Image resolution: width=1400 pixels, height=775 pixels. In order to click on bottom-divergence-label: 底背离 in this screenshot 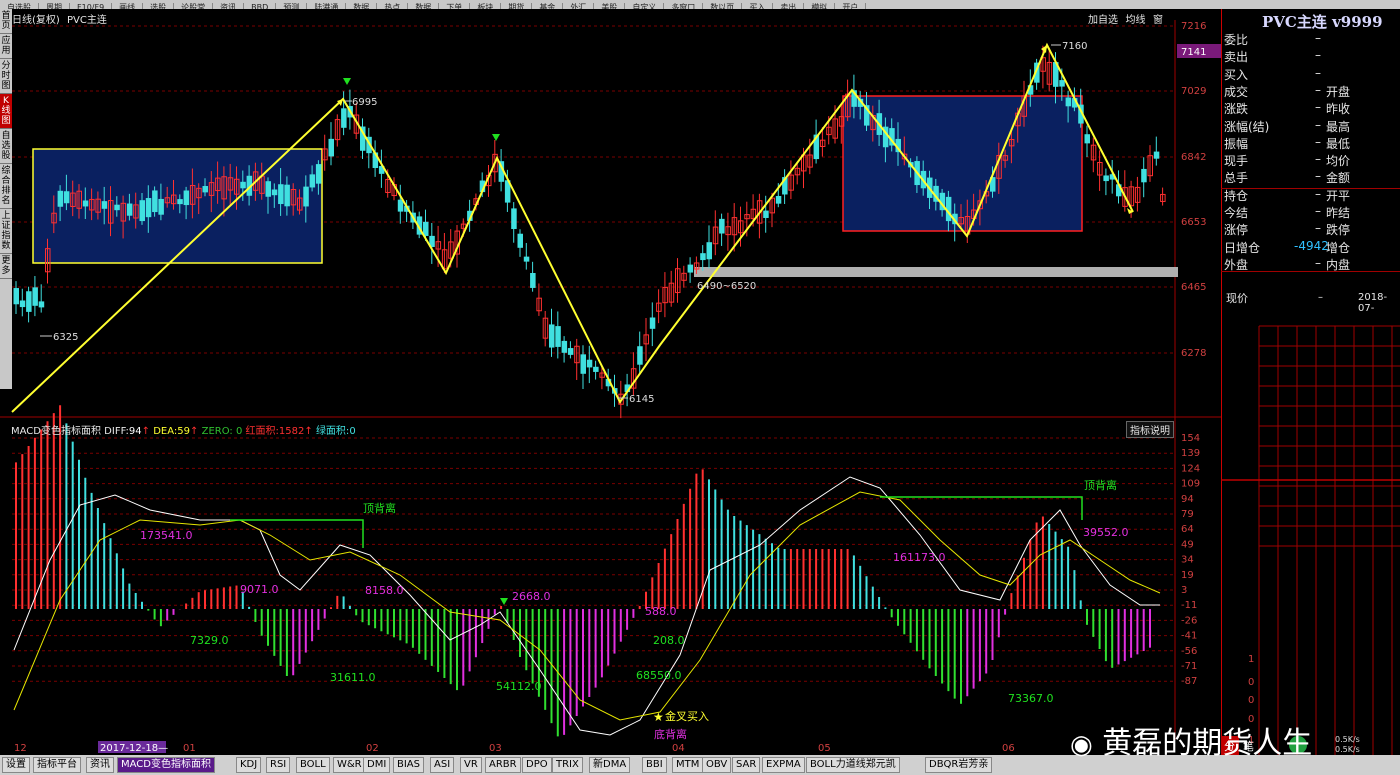, I will do `click(670, 734)`.